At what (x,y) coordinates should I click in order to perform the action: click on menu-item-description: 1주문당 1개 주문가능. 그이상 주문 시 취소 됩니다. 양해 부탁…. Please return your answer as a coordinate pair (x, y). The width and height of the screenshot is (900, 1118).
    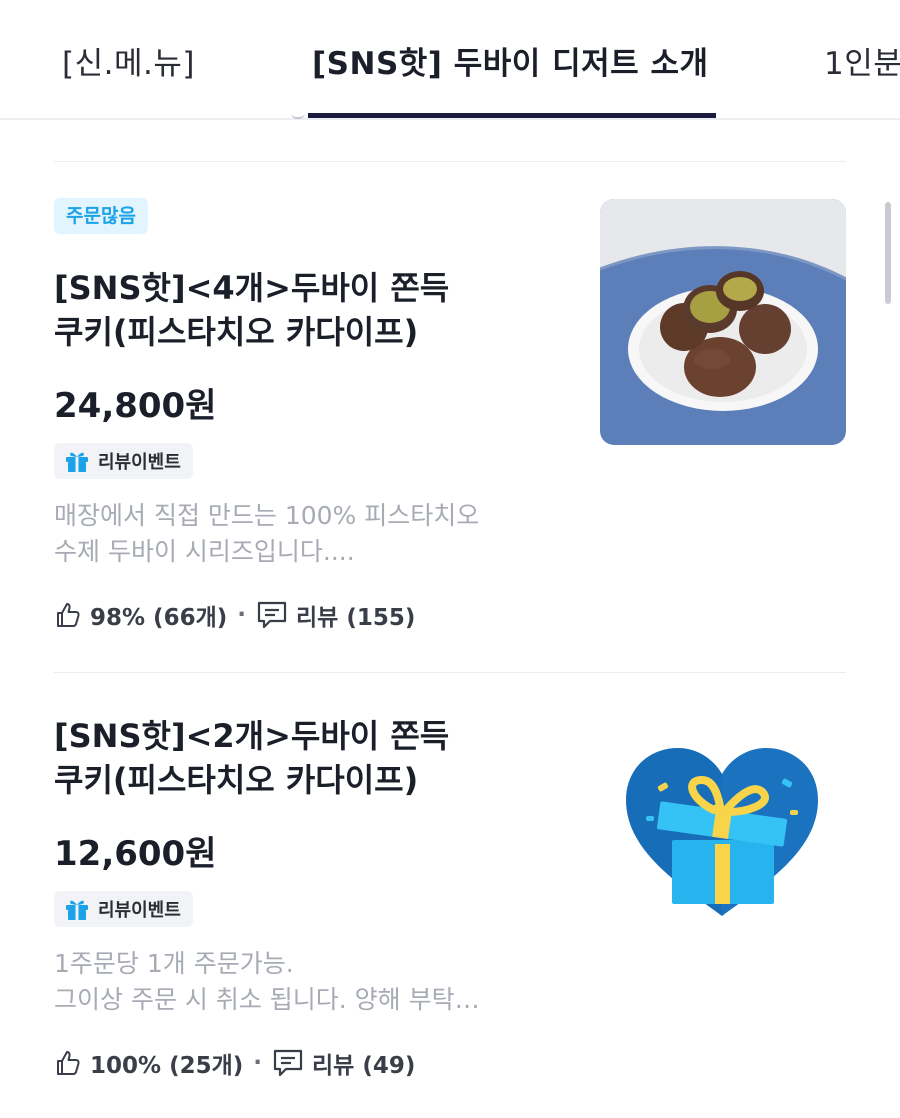
    Looking at the image, I should click on (314, 982).